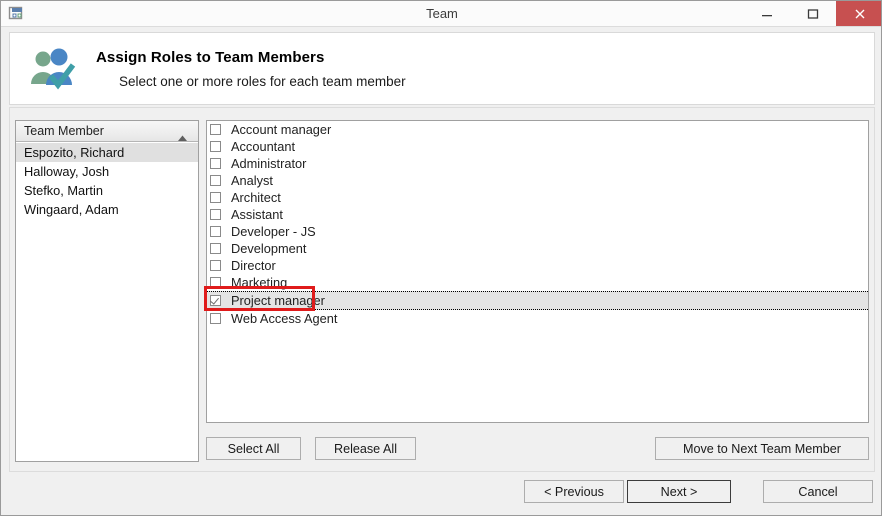 The width and height of the screenshot is (882, 516). Describe the element at coordinates (71, 209) in the screenshot. I see `team-member-label: Wingaard, Adam` at that location.